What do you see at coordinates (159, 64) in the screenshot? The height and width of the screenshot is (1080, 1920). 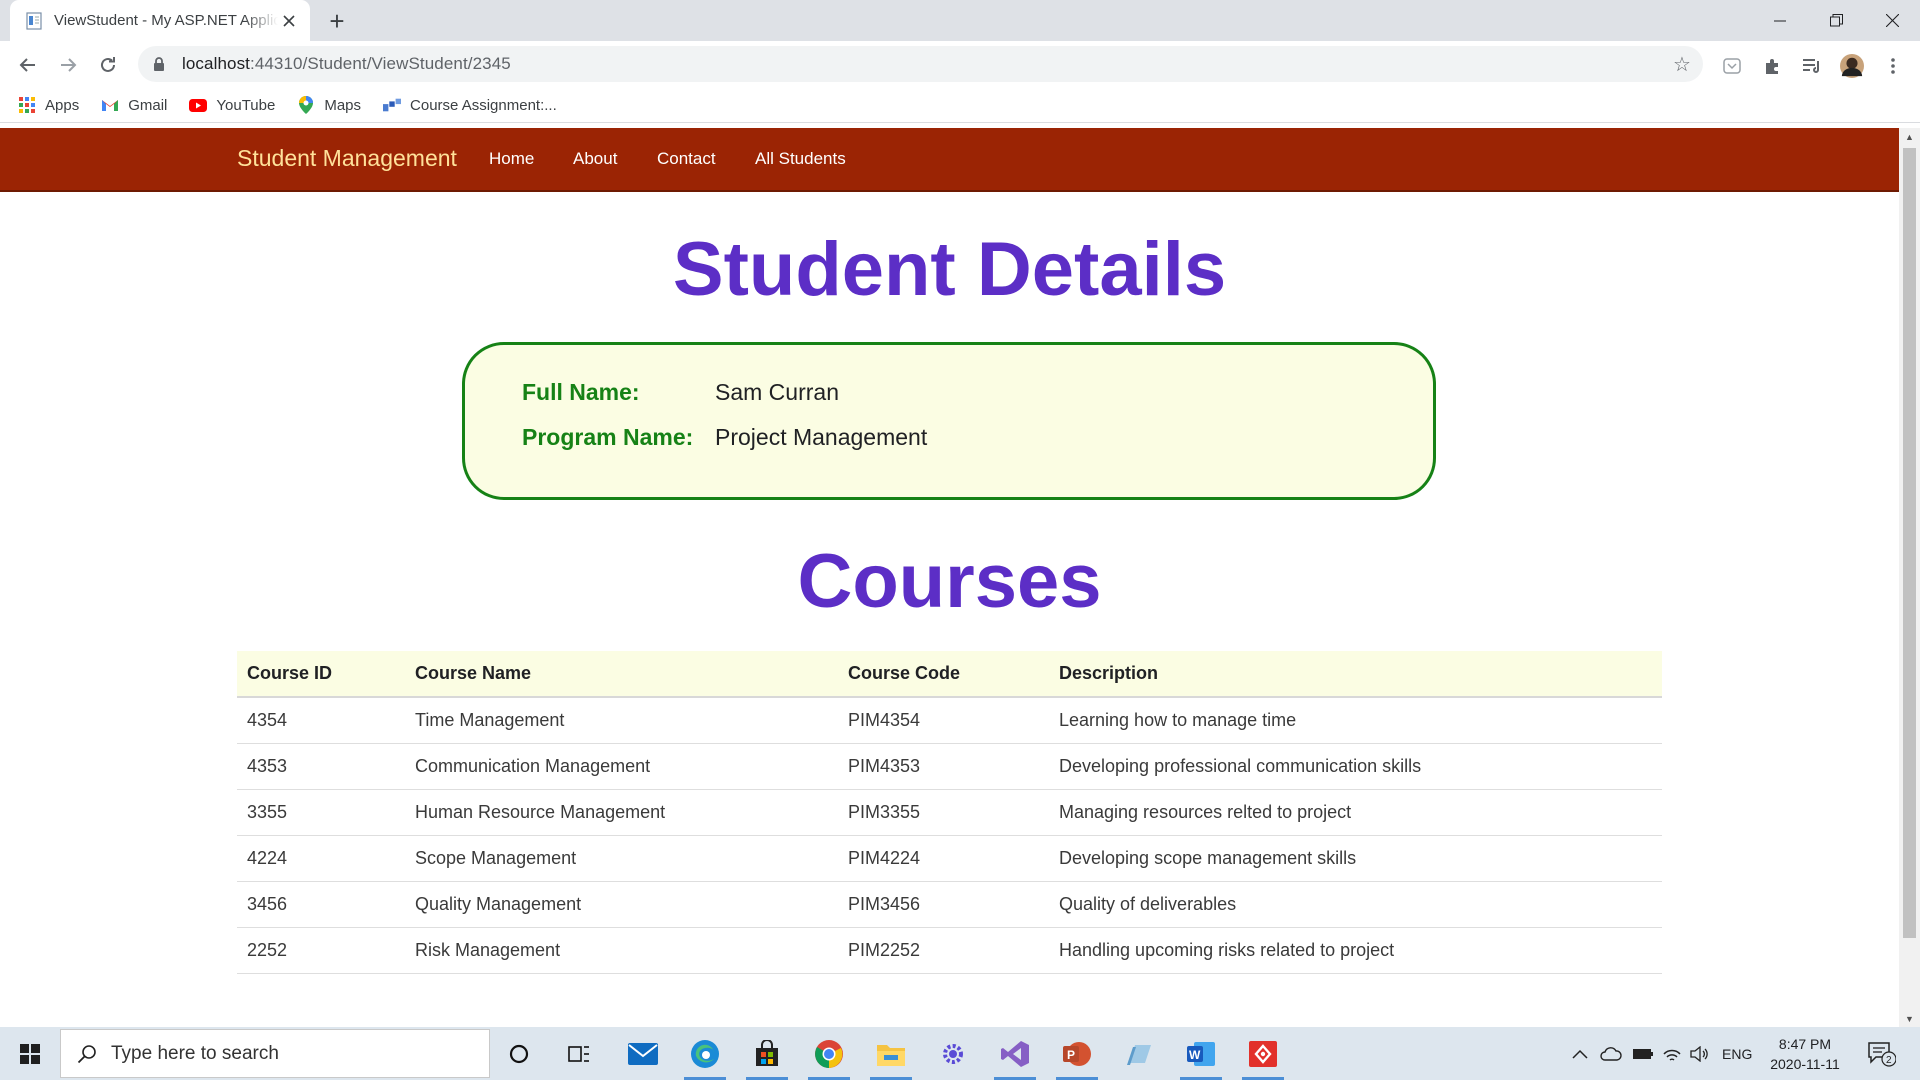 I see `lock-icon` at bounding box center [159, 64].